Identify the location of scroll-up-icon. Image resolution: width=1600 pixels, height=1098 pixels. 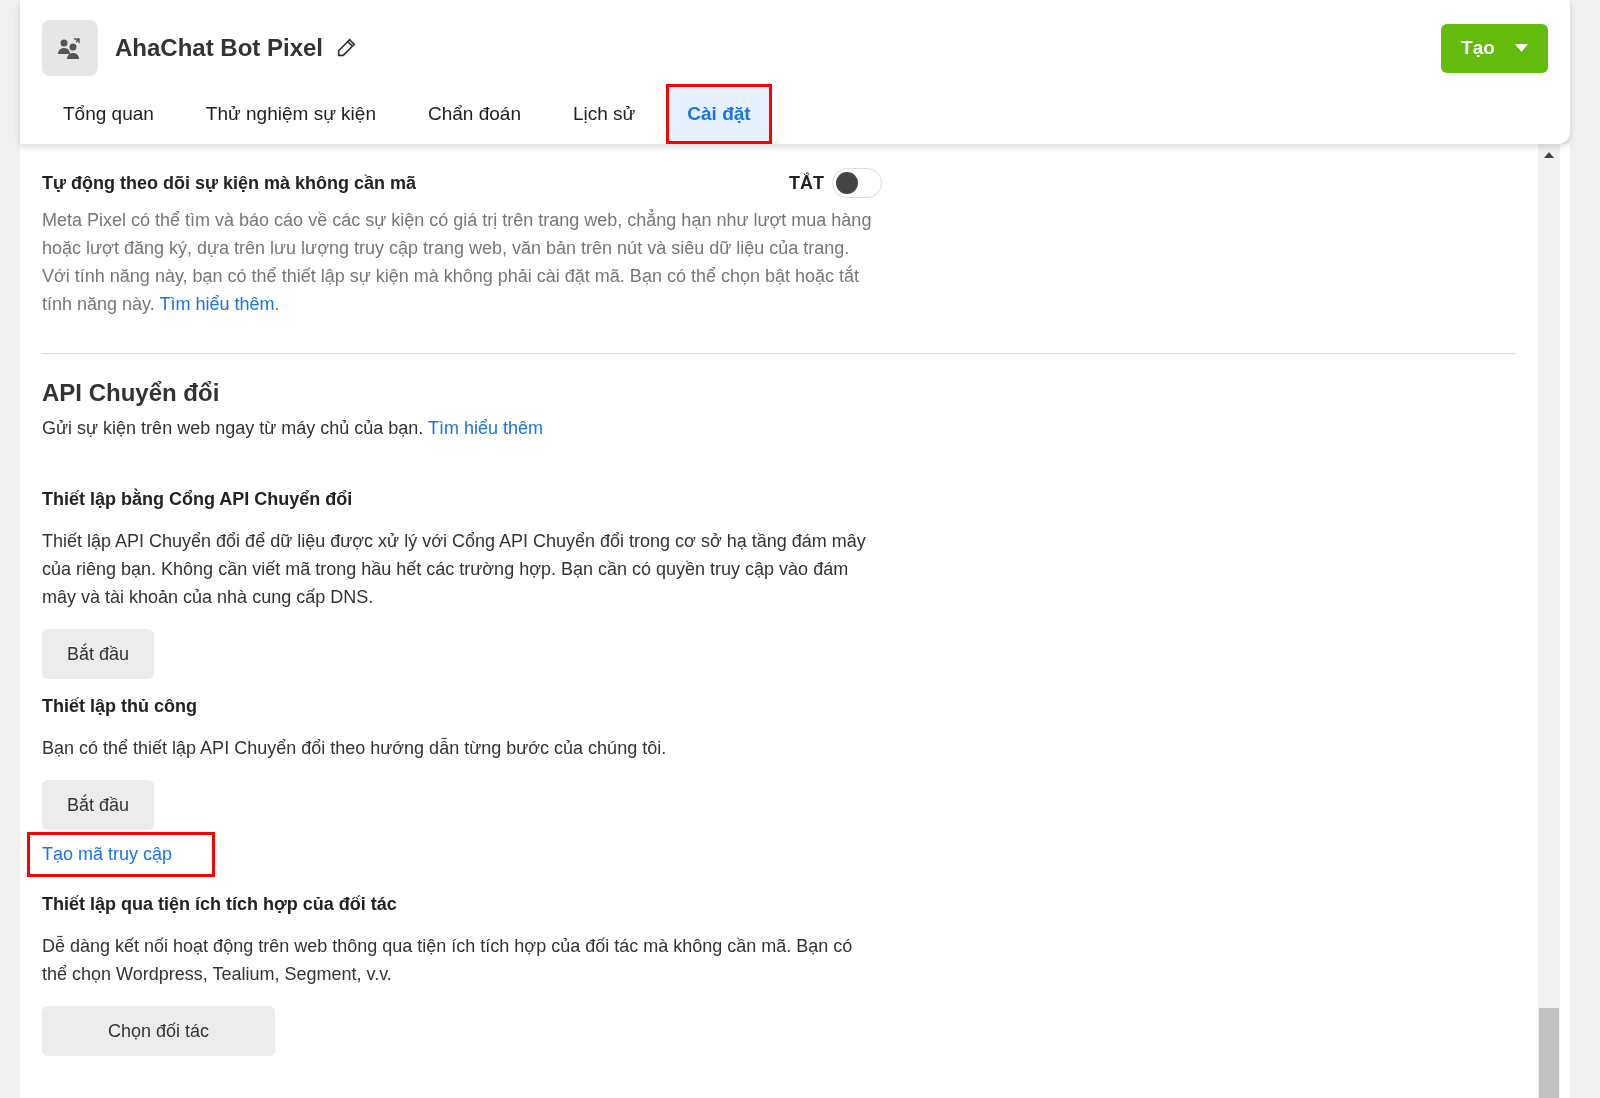
(1549, 155).